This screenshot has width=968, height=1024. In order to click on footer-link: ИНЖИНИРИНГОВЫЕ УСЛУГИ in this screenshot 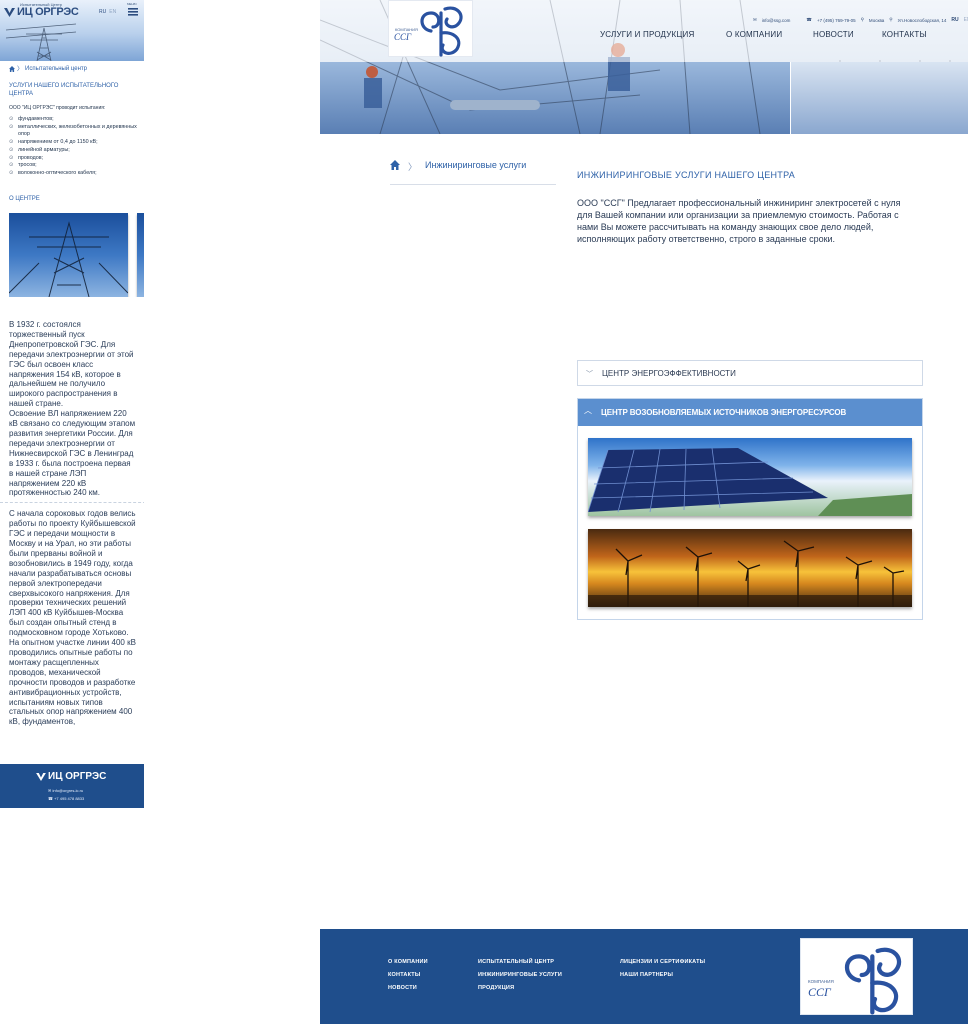, I will do `click(520, 975)`.